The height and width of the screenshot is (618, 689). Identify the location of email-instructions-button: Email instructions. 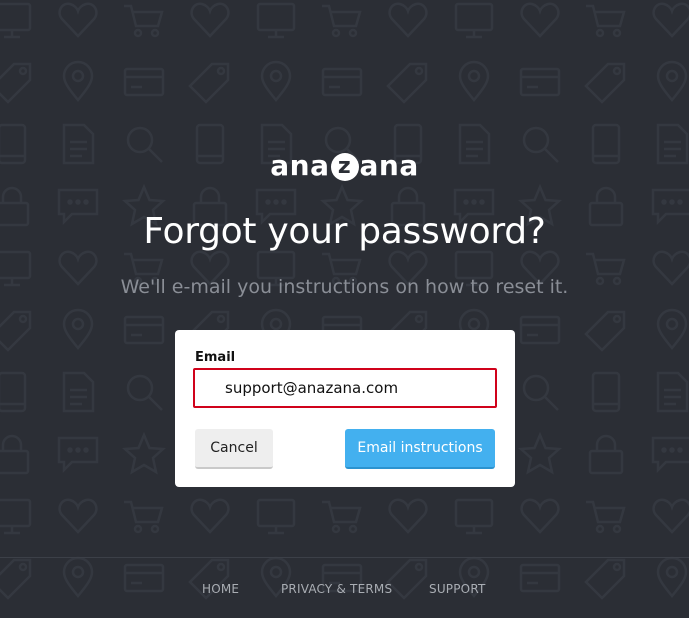
(420, 449).